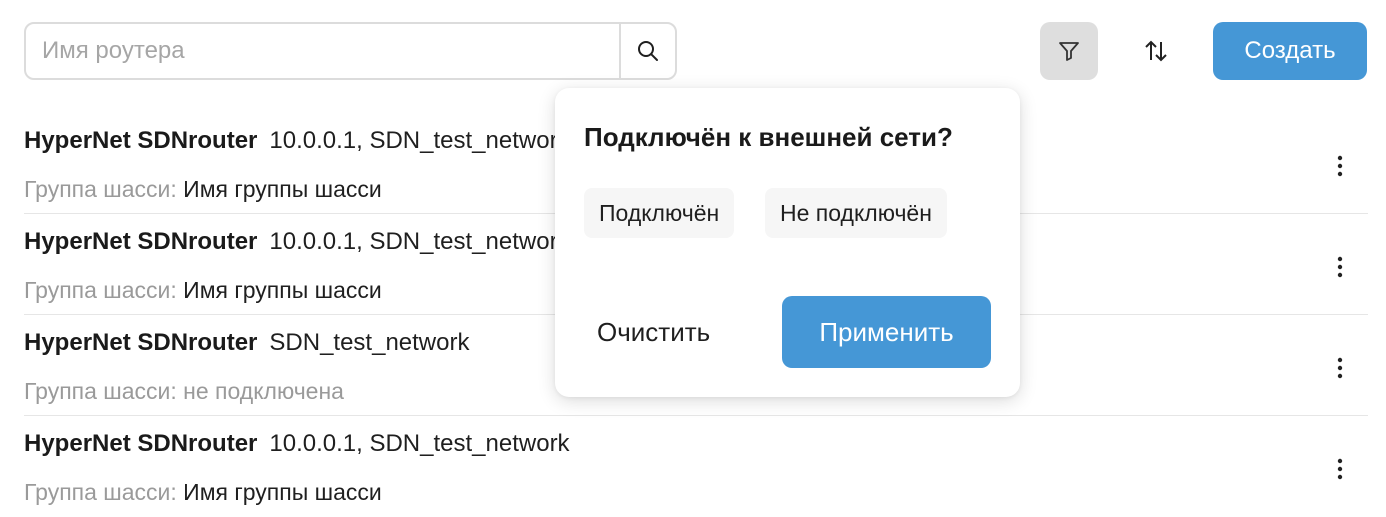  Describe the element at coordinates (886, 332) in the screenshot. I see `apply-button: Применить` at that location.